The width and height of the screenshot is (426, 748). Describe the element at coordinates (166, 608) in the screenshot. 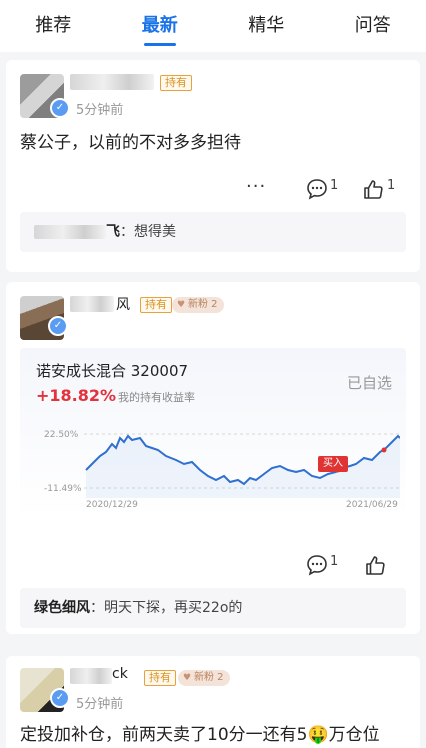

I see `reply-text: ：明天下探，再买22o的` at that location.